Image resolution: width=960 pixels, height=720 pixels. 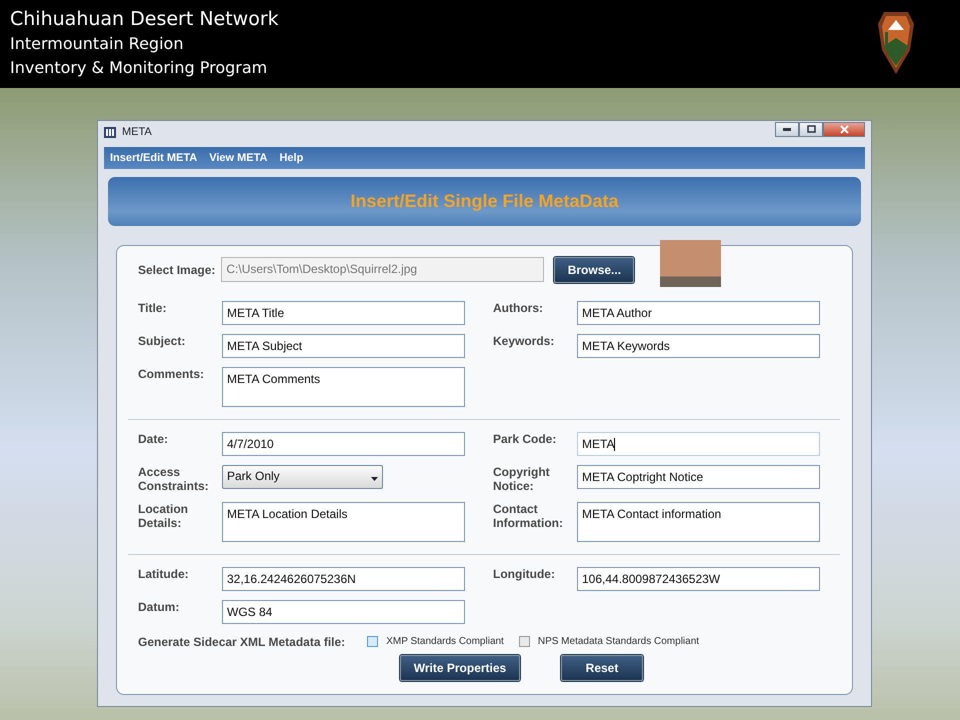 What do you see at coordinates (460, 668) in the screenshot?
I see `write-properties-button: Write Properties` at bounding box center [460, 668].